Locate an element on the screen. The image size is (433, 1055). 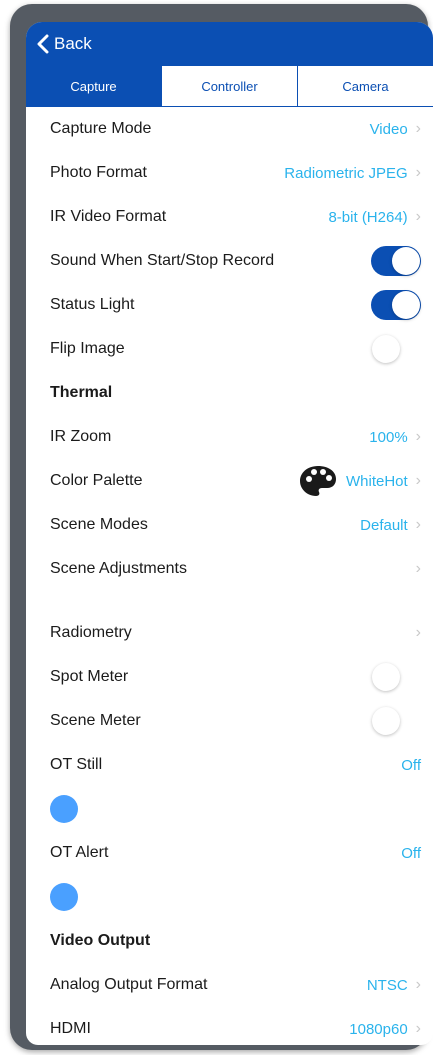
scene-adjustments-right: › is located at coordinates (414, 569).